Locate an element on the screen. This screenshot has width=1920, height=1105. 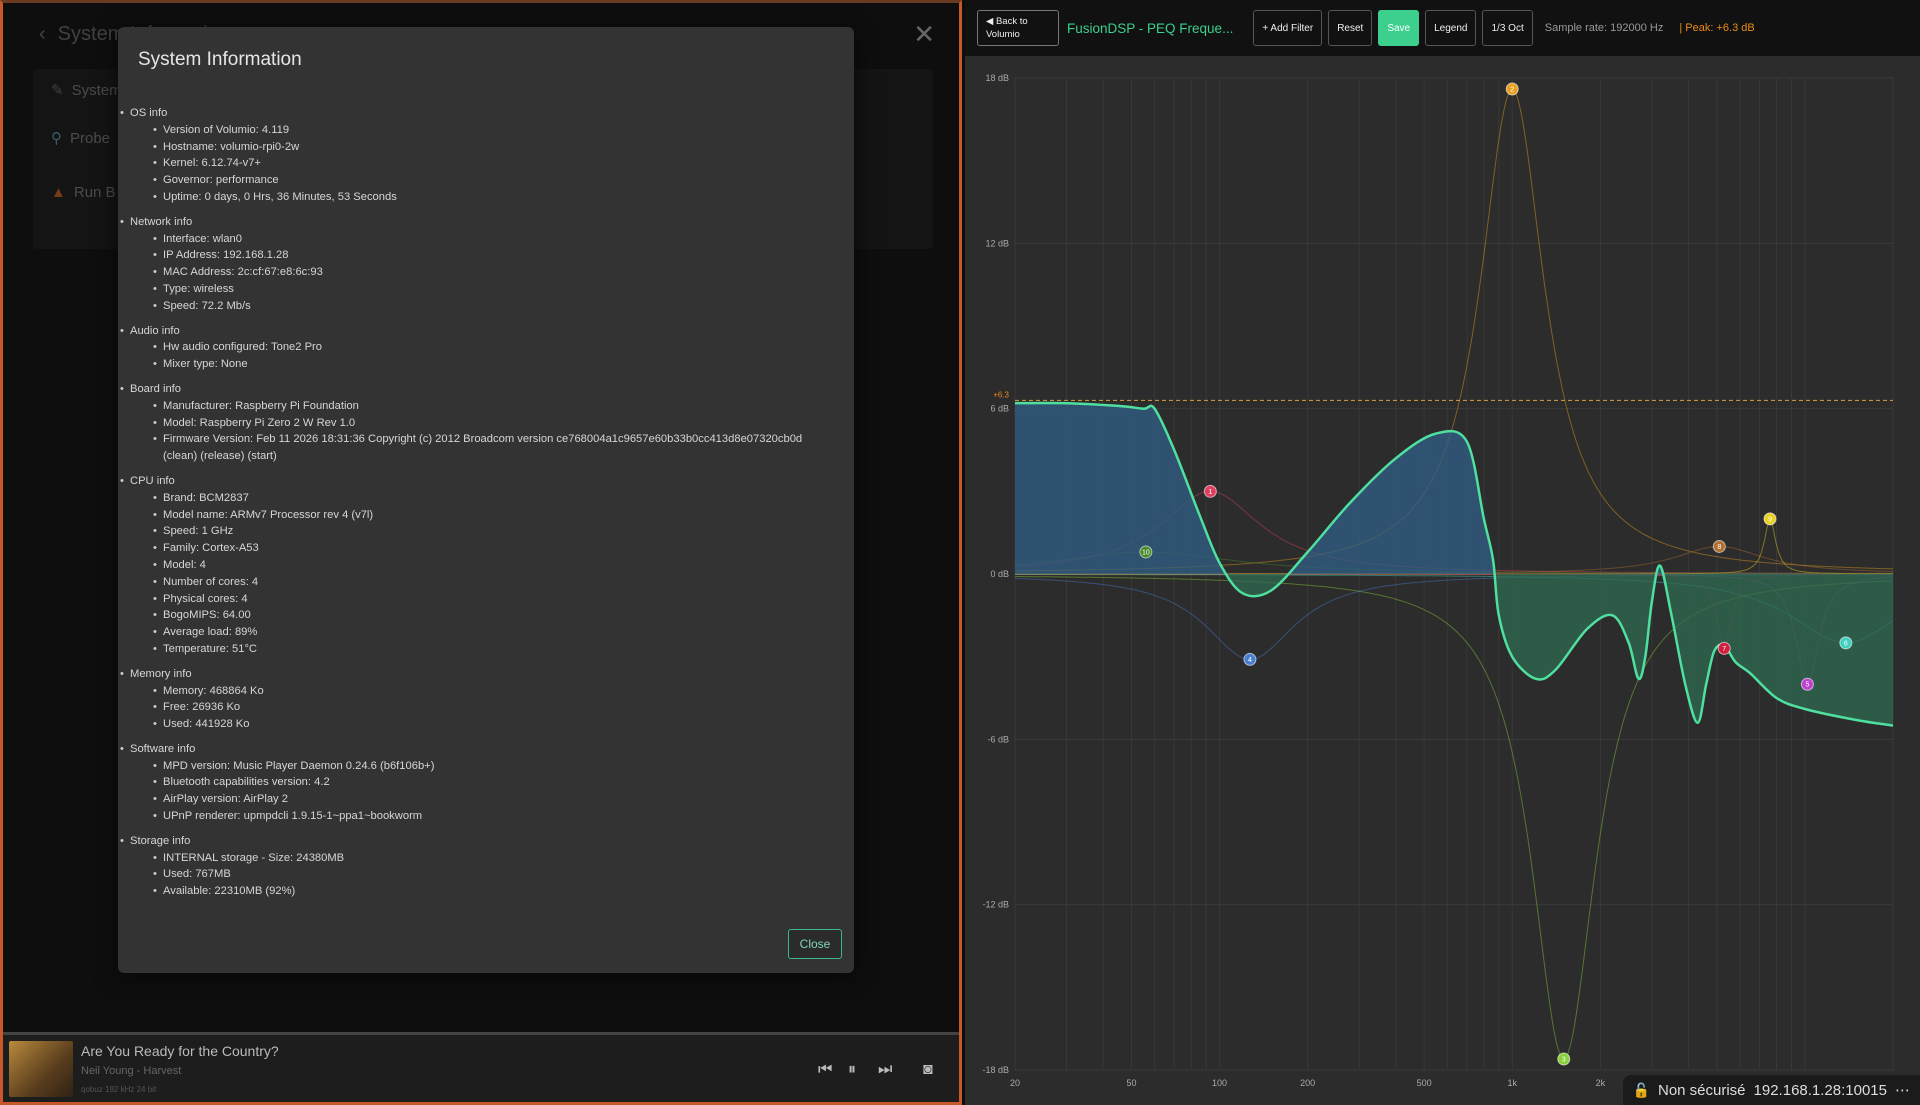
info-item: Model name: ARMv7 Processor rev 4 (v7l) is located at coordinates (493, 515).